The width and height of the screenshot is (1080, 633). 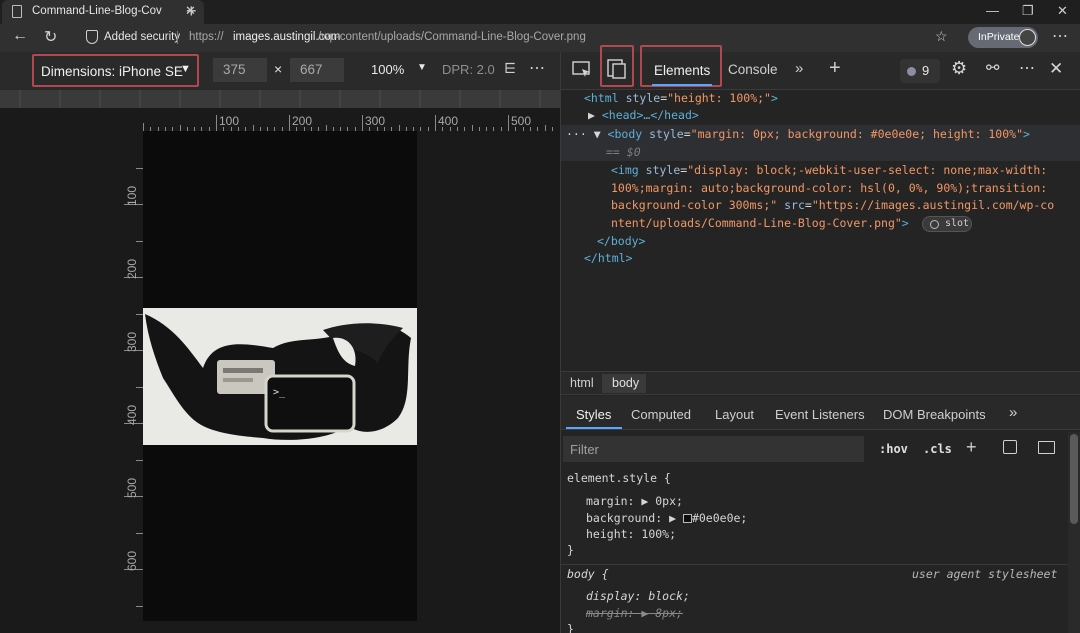 What do you see at coordinates (631, 534) in the screenshot?
I see `style-property: height: 100%;` at bounding box center [631, 534].